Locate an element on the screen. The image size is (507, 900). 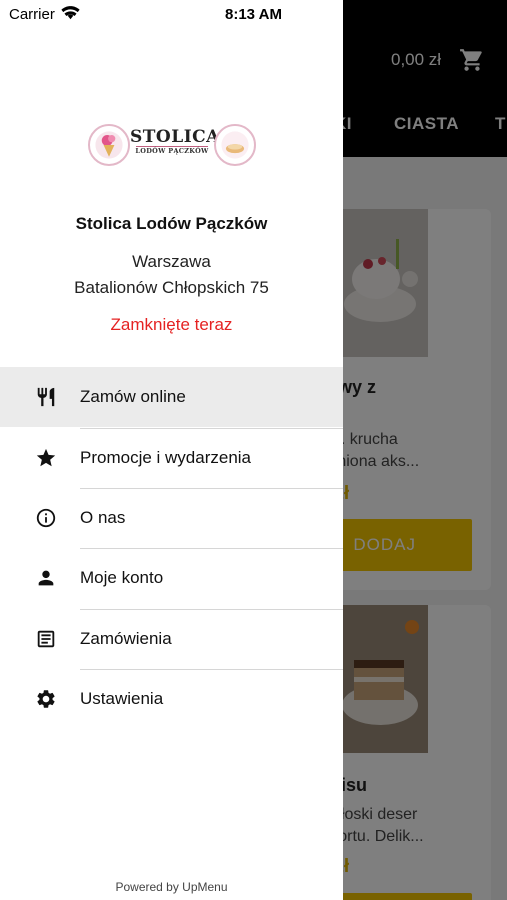
info-icon is located at coordinates (46, 518).